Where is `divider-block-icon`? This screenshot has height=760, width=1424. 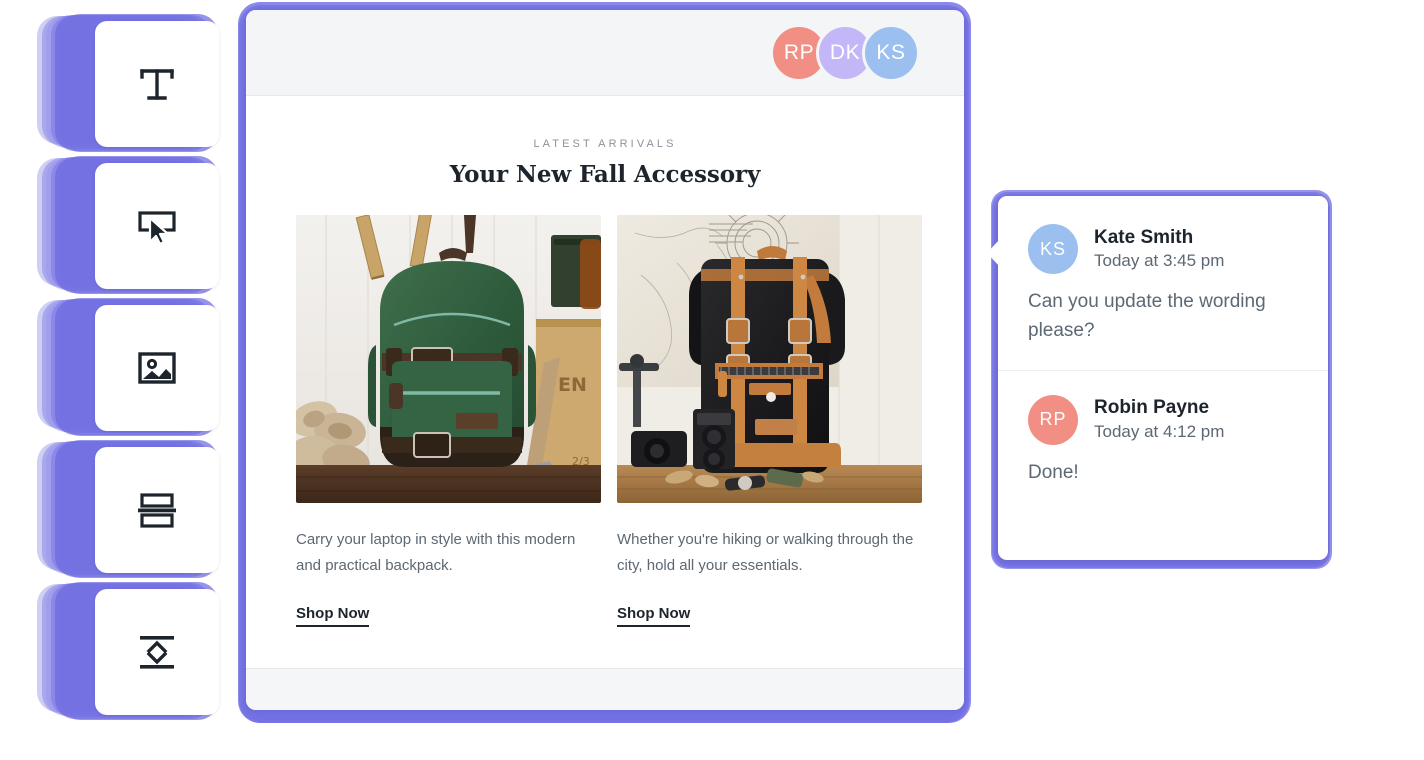 divider-block-icon is located at coordinates (157, 510).